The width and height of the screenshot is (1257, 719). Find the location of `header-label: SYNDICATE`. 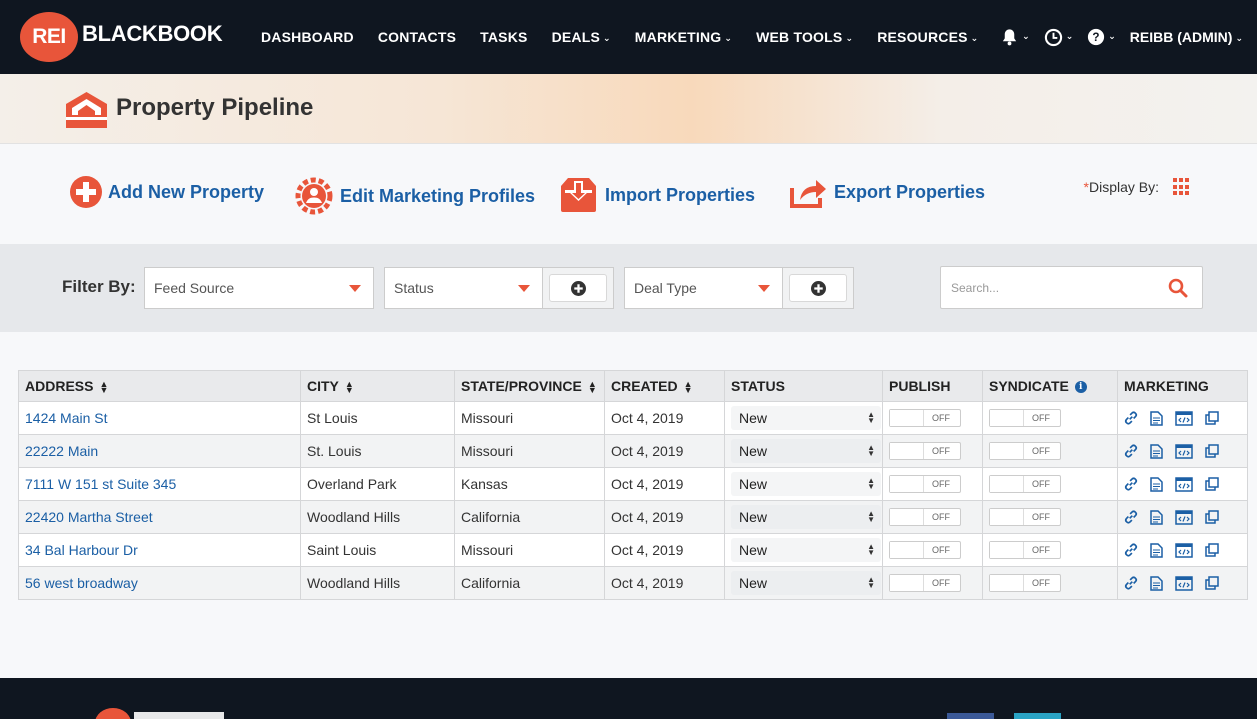

header-label: SYNDICATE is located at coordinates (1029, 386).